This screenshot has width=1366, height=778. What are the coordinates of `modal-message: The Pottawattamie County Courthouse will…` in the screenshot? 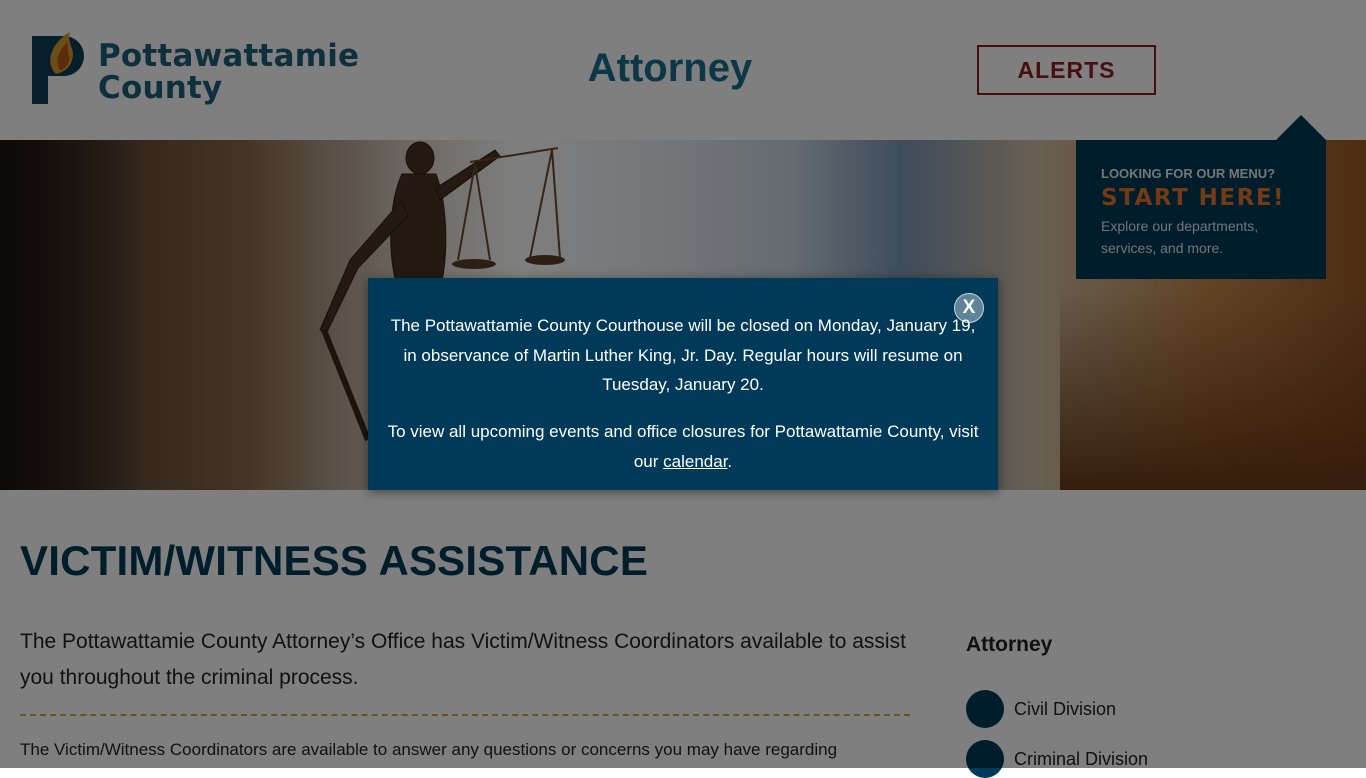 It's located at (683, 355).